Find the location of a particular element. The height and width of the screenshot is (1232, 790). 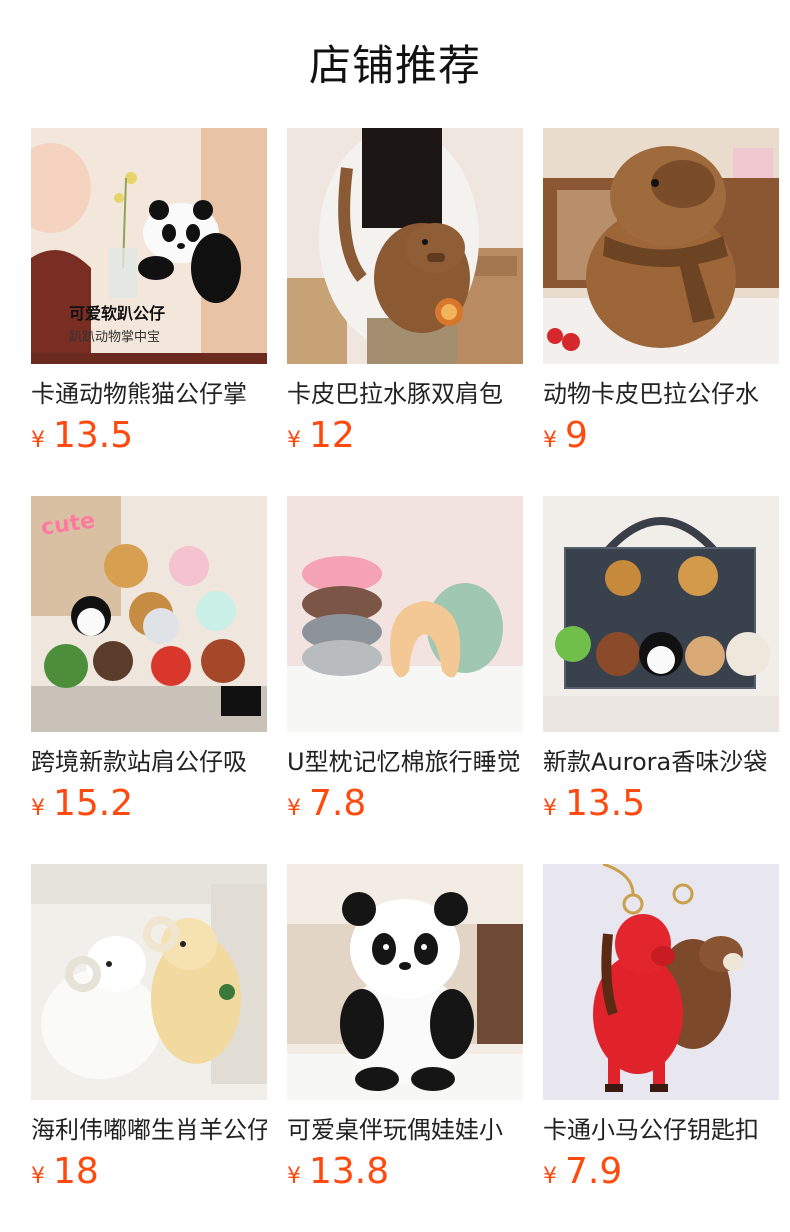

horse-keychain-icon is located at coordinates (661, 982).